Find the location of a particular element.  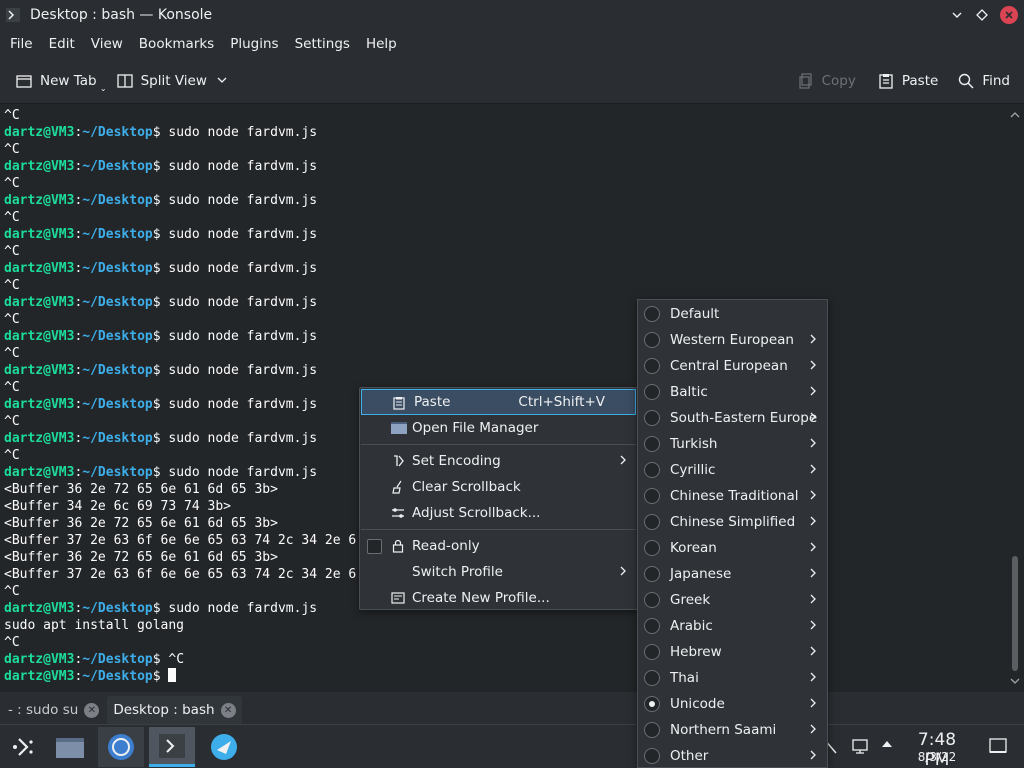

tab-sudo-su: - : sudo su ✕ is located at coordinates (53, 710).